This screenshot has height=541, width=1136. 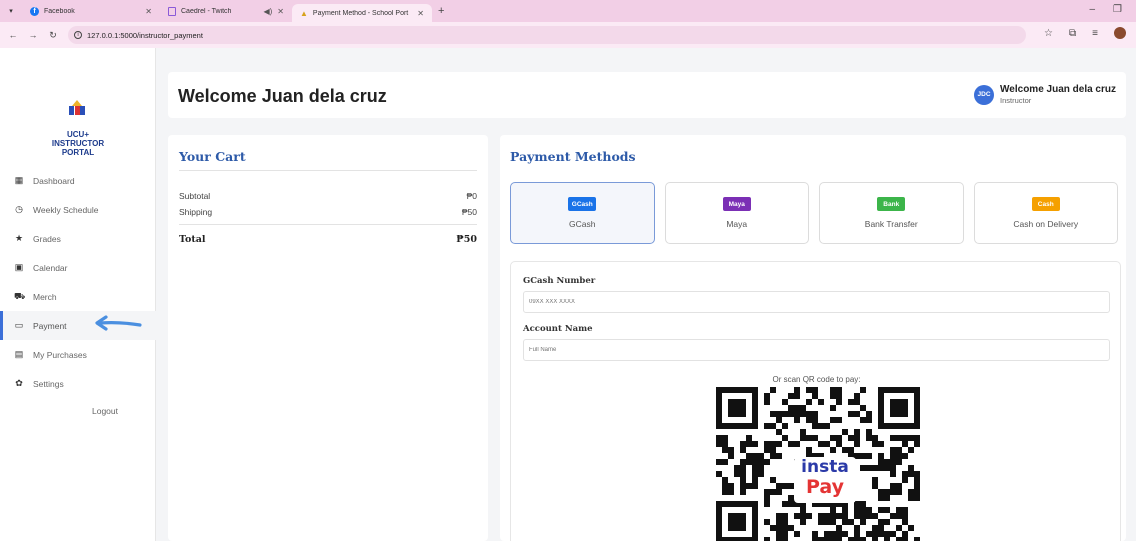 I want to click on brand-line: INSTRUCTOR, so click(x=78, y=143).